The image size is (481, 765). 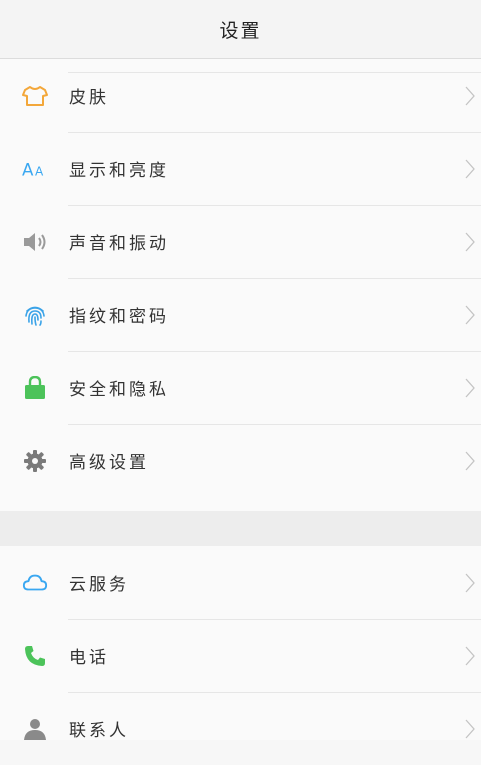 What do you see at coordinates (35, 461) in the screenshot?
I see `gear-icon` at bounding box center [35, 461].